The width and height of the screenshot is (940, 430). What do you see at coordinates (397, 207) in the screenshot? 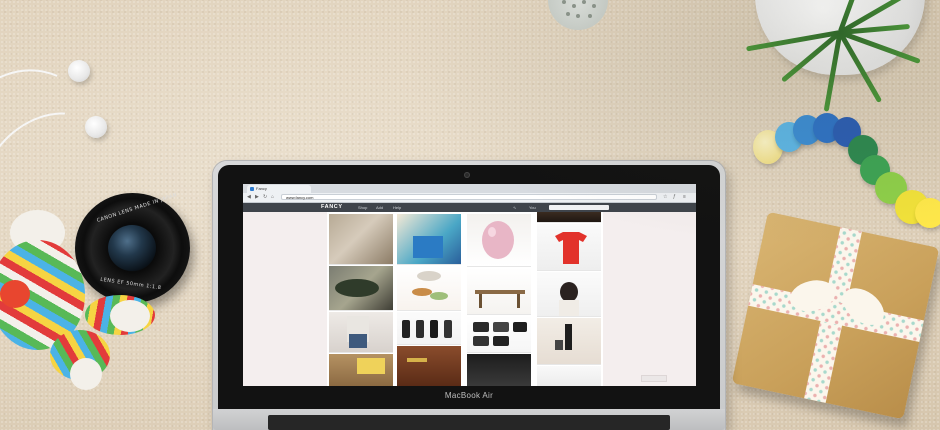
I see `nav-link-help: Help` at bounding box center [397, 207].